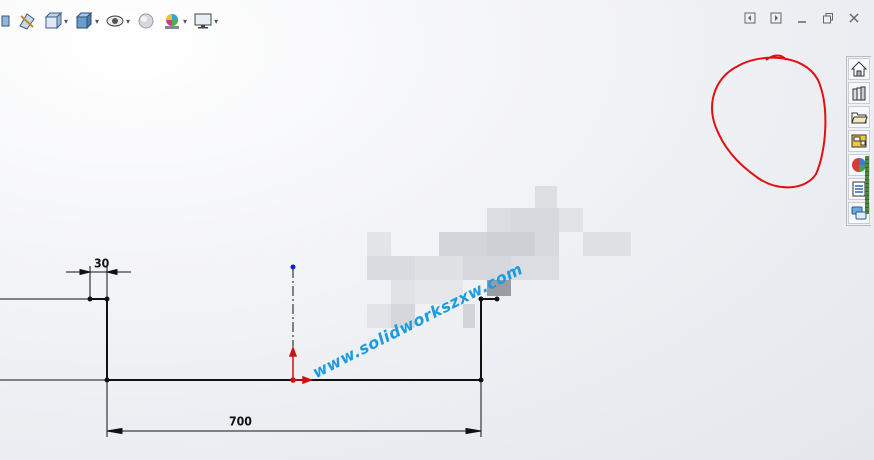  What do you see at coordinates (301, 365) in the screenshot?
I see `sketch-origin` at bounding box center [301, 365].